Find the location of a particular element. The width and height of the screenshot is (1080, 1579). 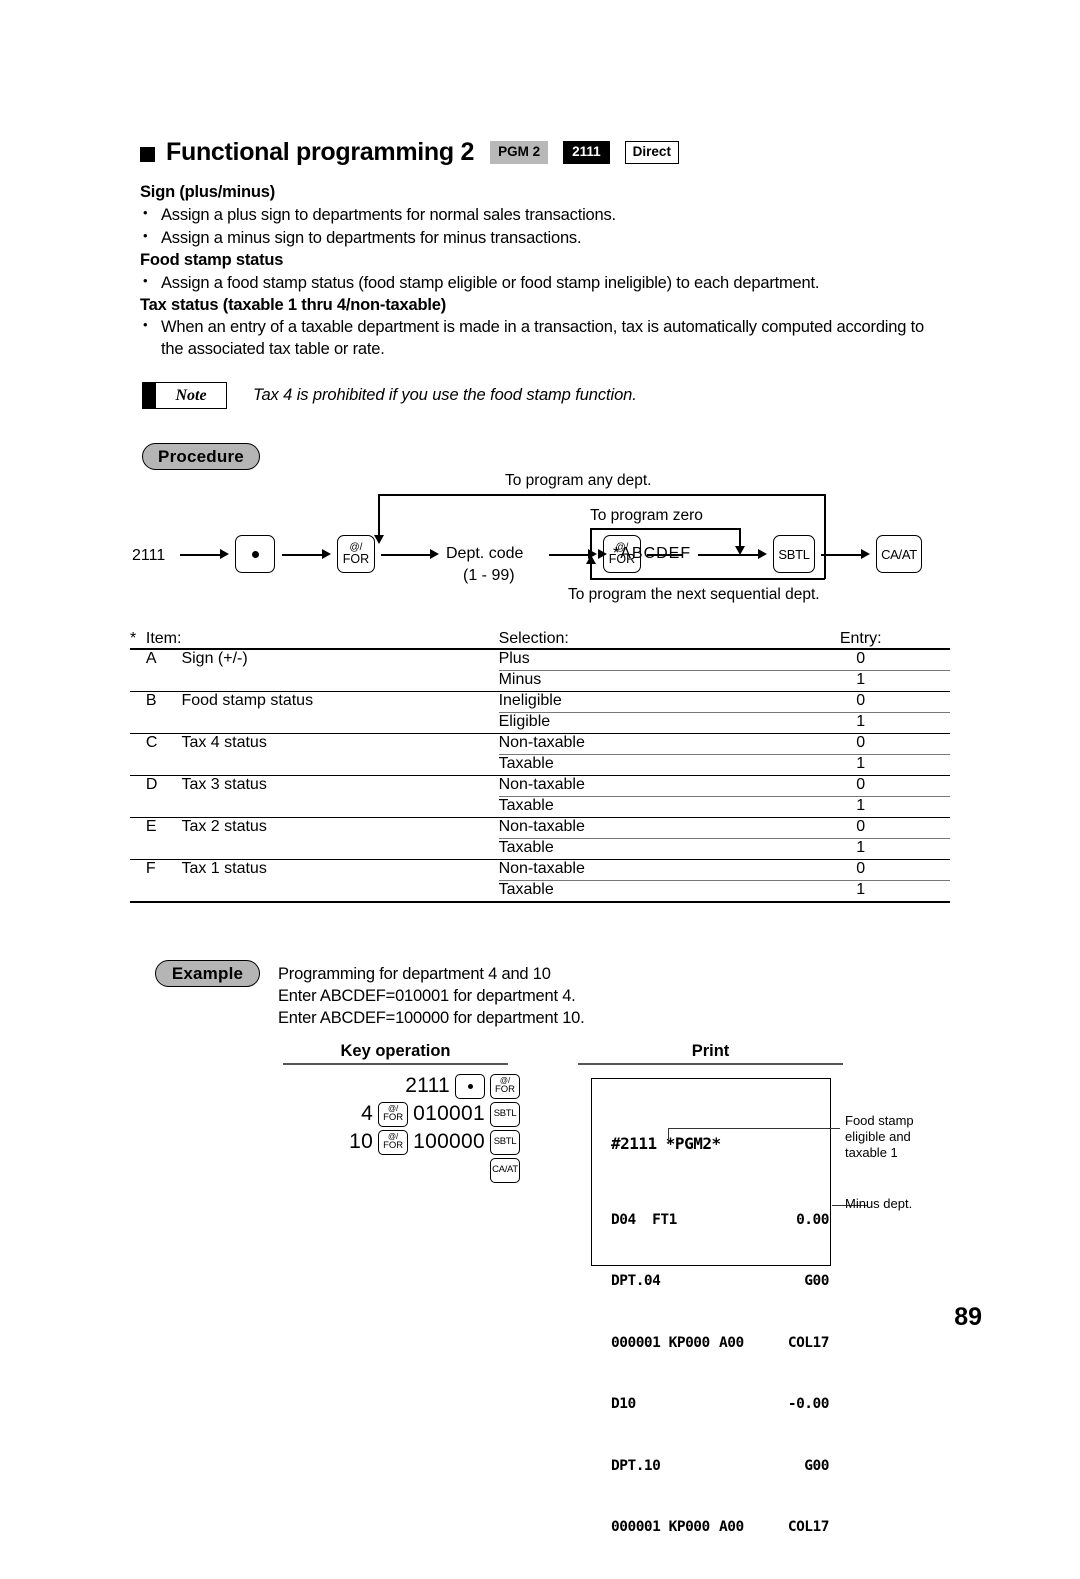

dept-code-label: Dept. code is located at coordinates (485, 553).